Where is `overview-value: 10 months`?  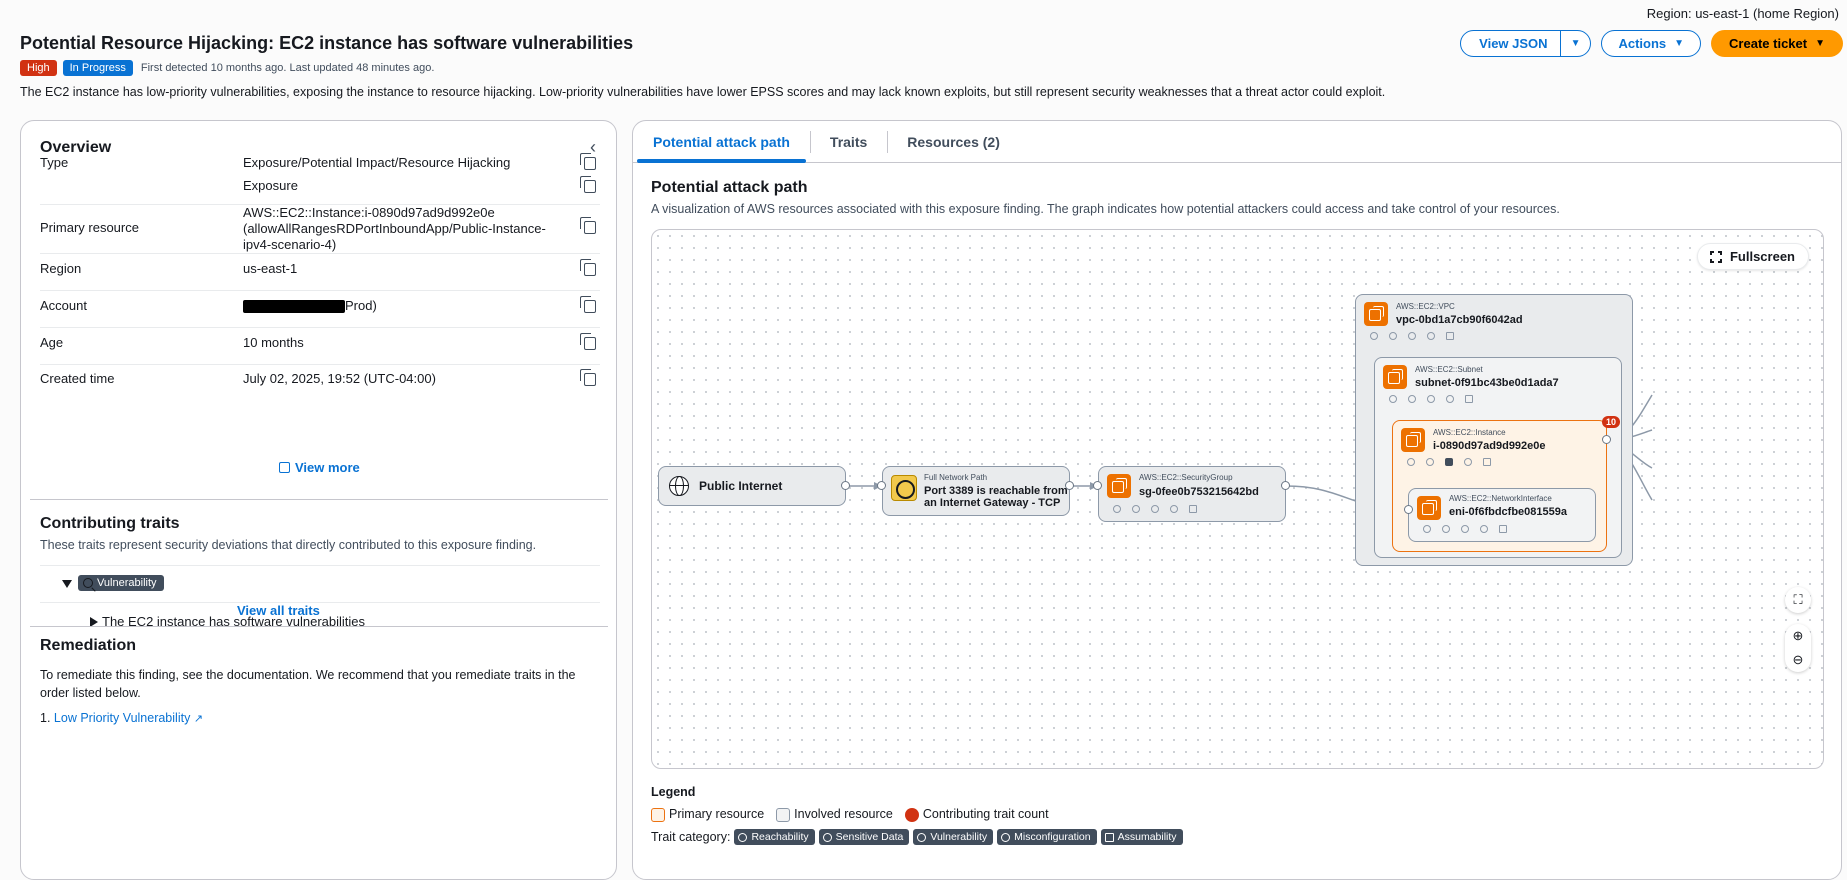 overview-value: 10 months is located at coordinates (273, 342).